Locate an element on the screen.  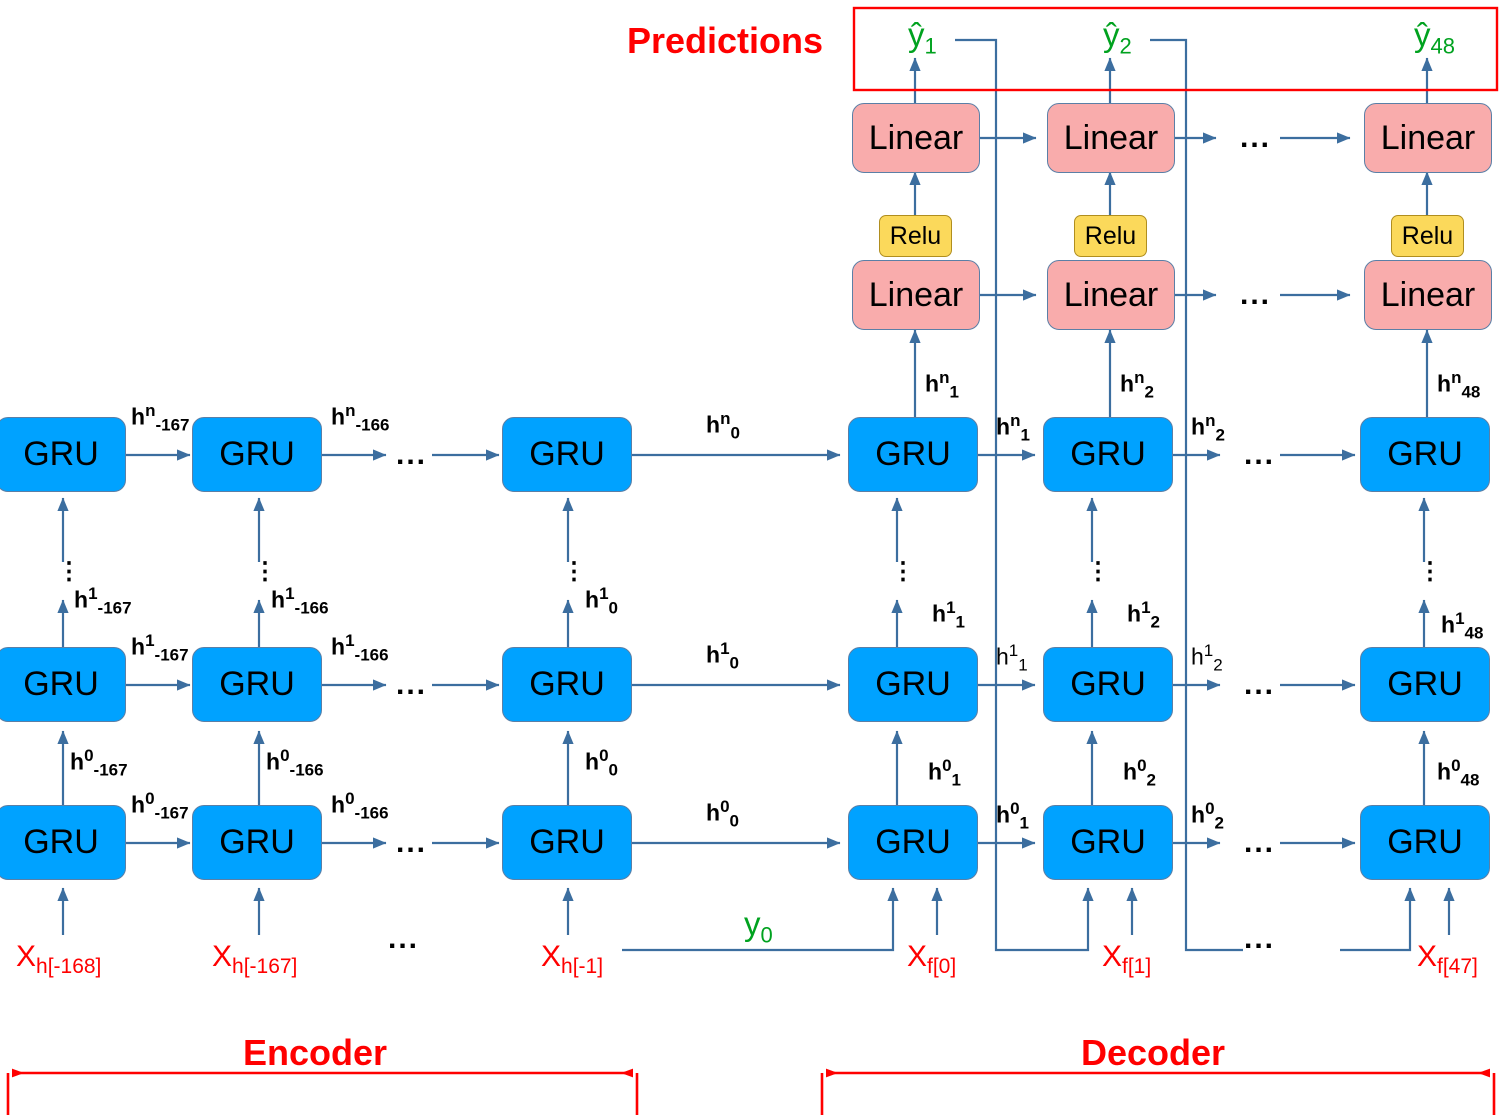
decoder-hidden-linear-col-2: Linear is located at coordinates (1111, 295).